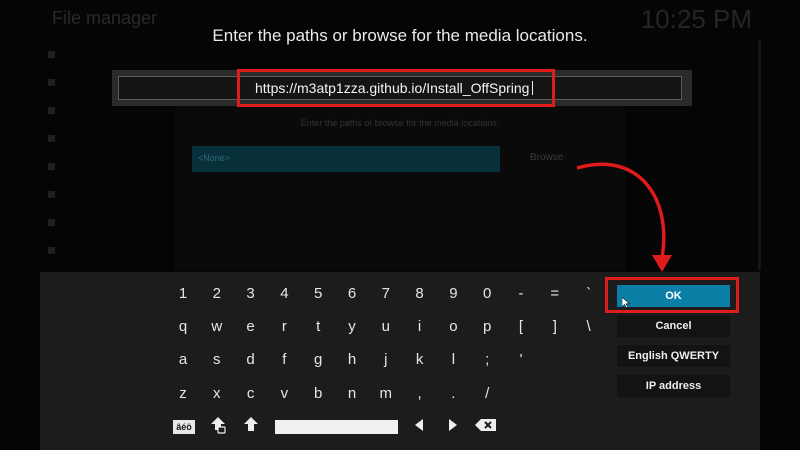 This screenshot has width=800, height=450. What do you see at coordinates (386, 327) in the screenshot?
I see `key-u: u` at bounding box center [386, 327].